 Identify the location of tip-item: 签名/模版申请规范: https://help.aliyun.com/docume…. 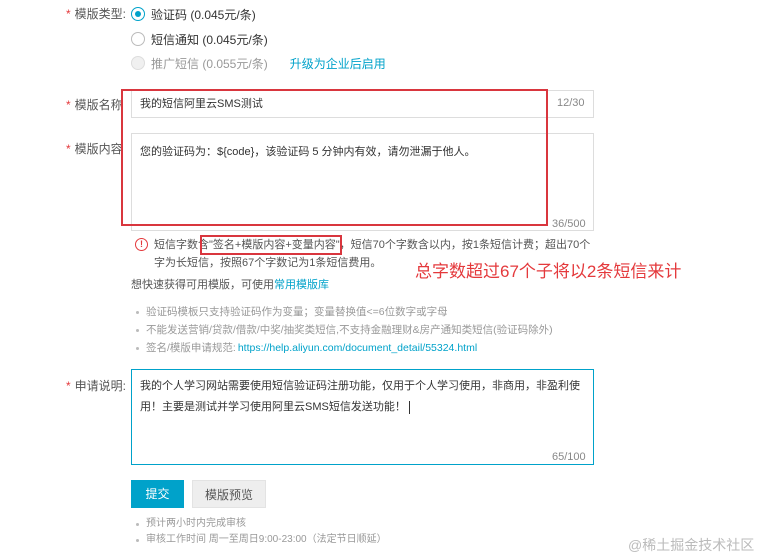
(343, 348).